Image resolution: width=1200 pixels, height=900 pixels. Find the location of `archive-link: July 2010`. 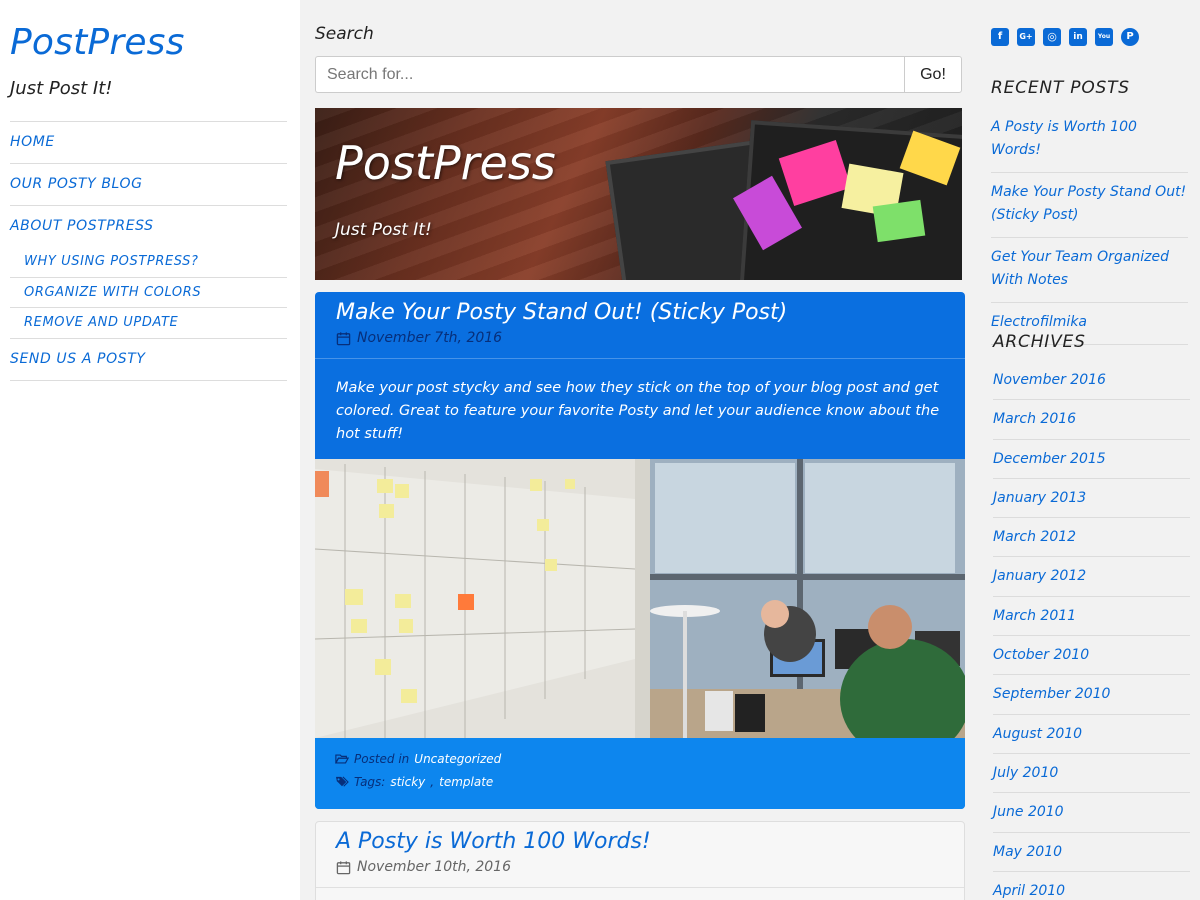

archive-link: July 2010 is located at coordinates (1091, 773).